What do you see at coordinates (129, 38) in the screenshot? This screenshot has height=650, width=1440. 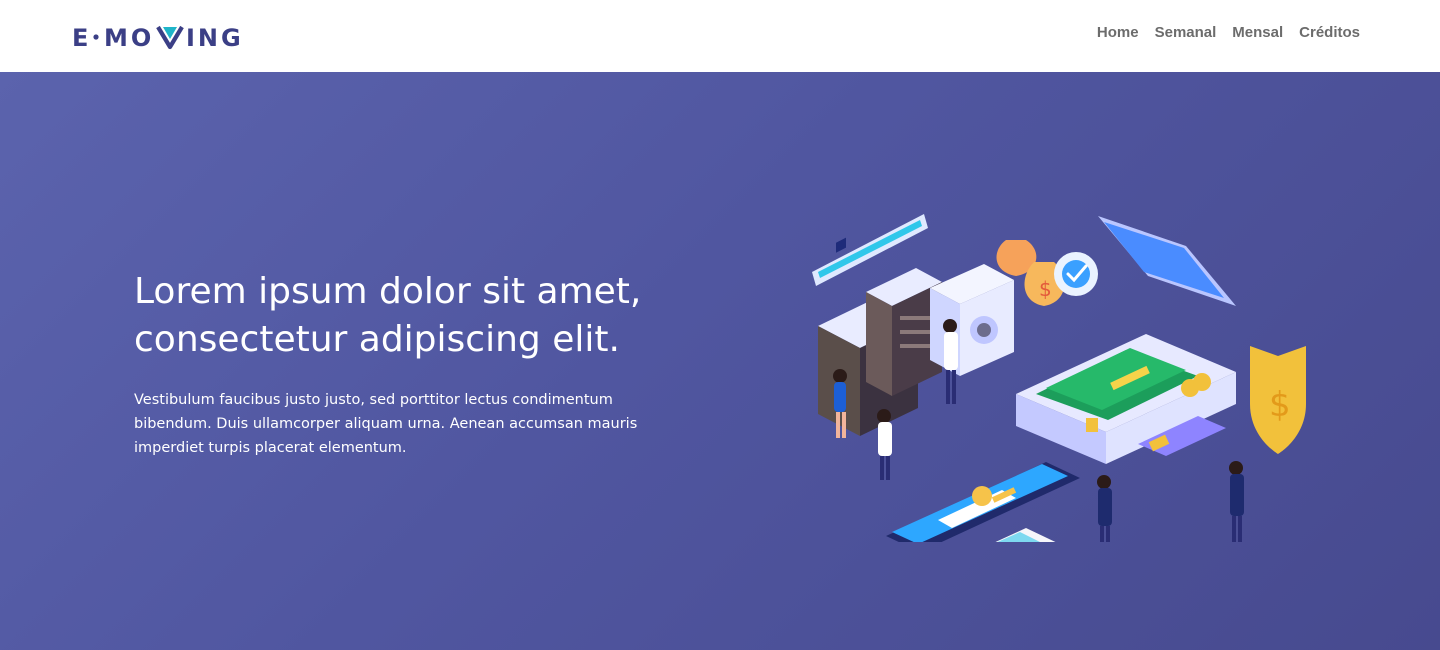 I see `svg-text: MO` at bounding box center [129, 38].